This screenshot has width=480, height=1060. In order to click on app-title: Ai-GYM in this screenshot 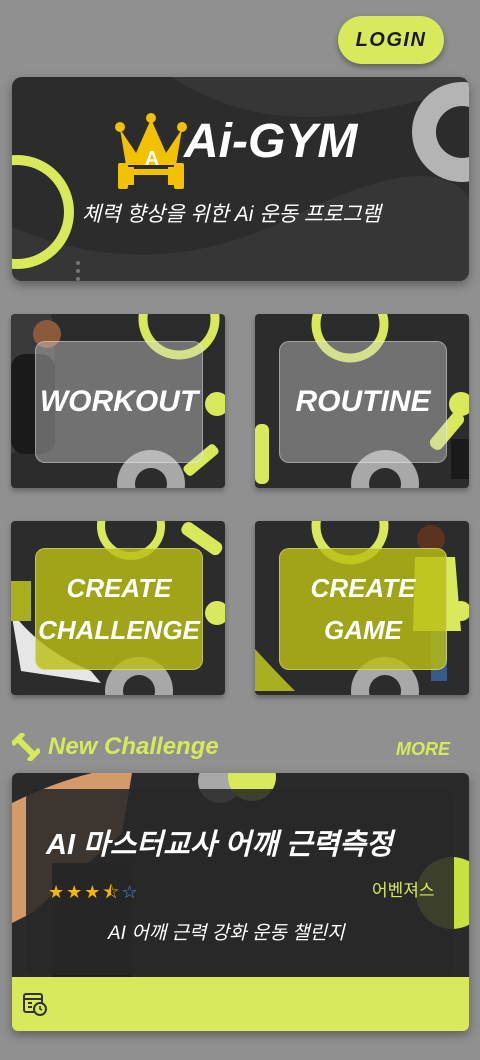, I will do `click(271, 141)`.